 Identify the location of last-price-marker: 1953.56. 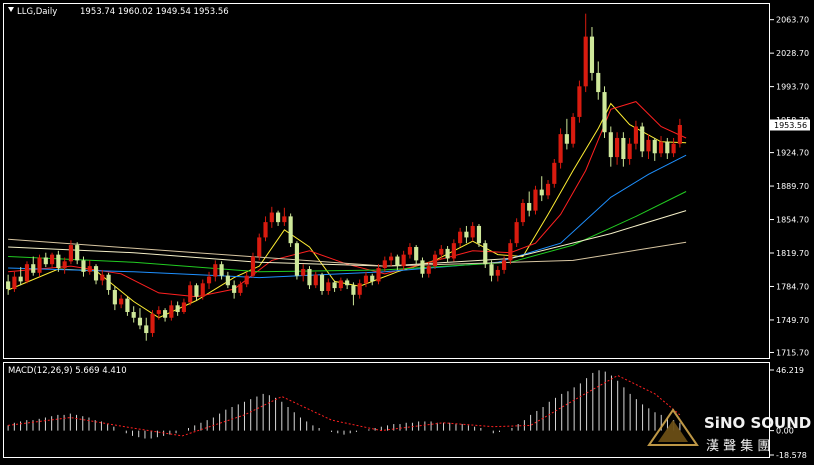
(790, 125).